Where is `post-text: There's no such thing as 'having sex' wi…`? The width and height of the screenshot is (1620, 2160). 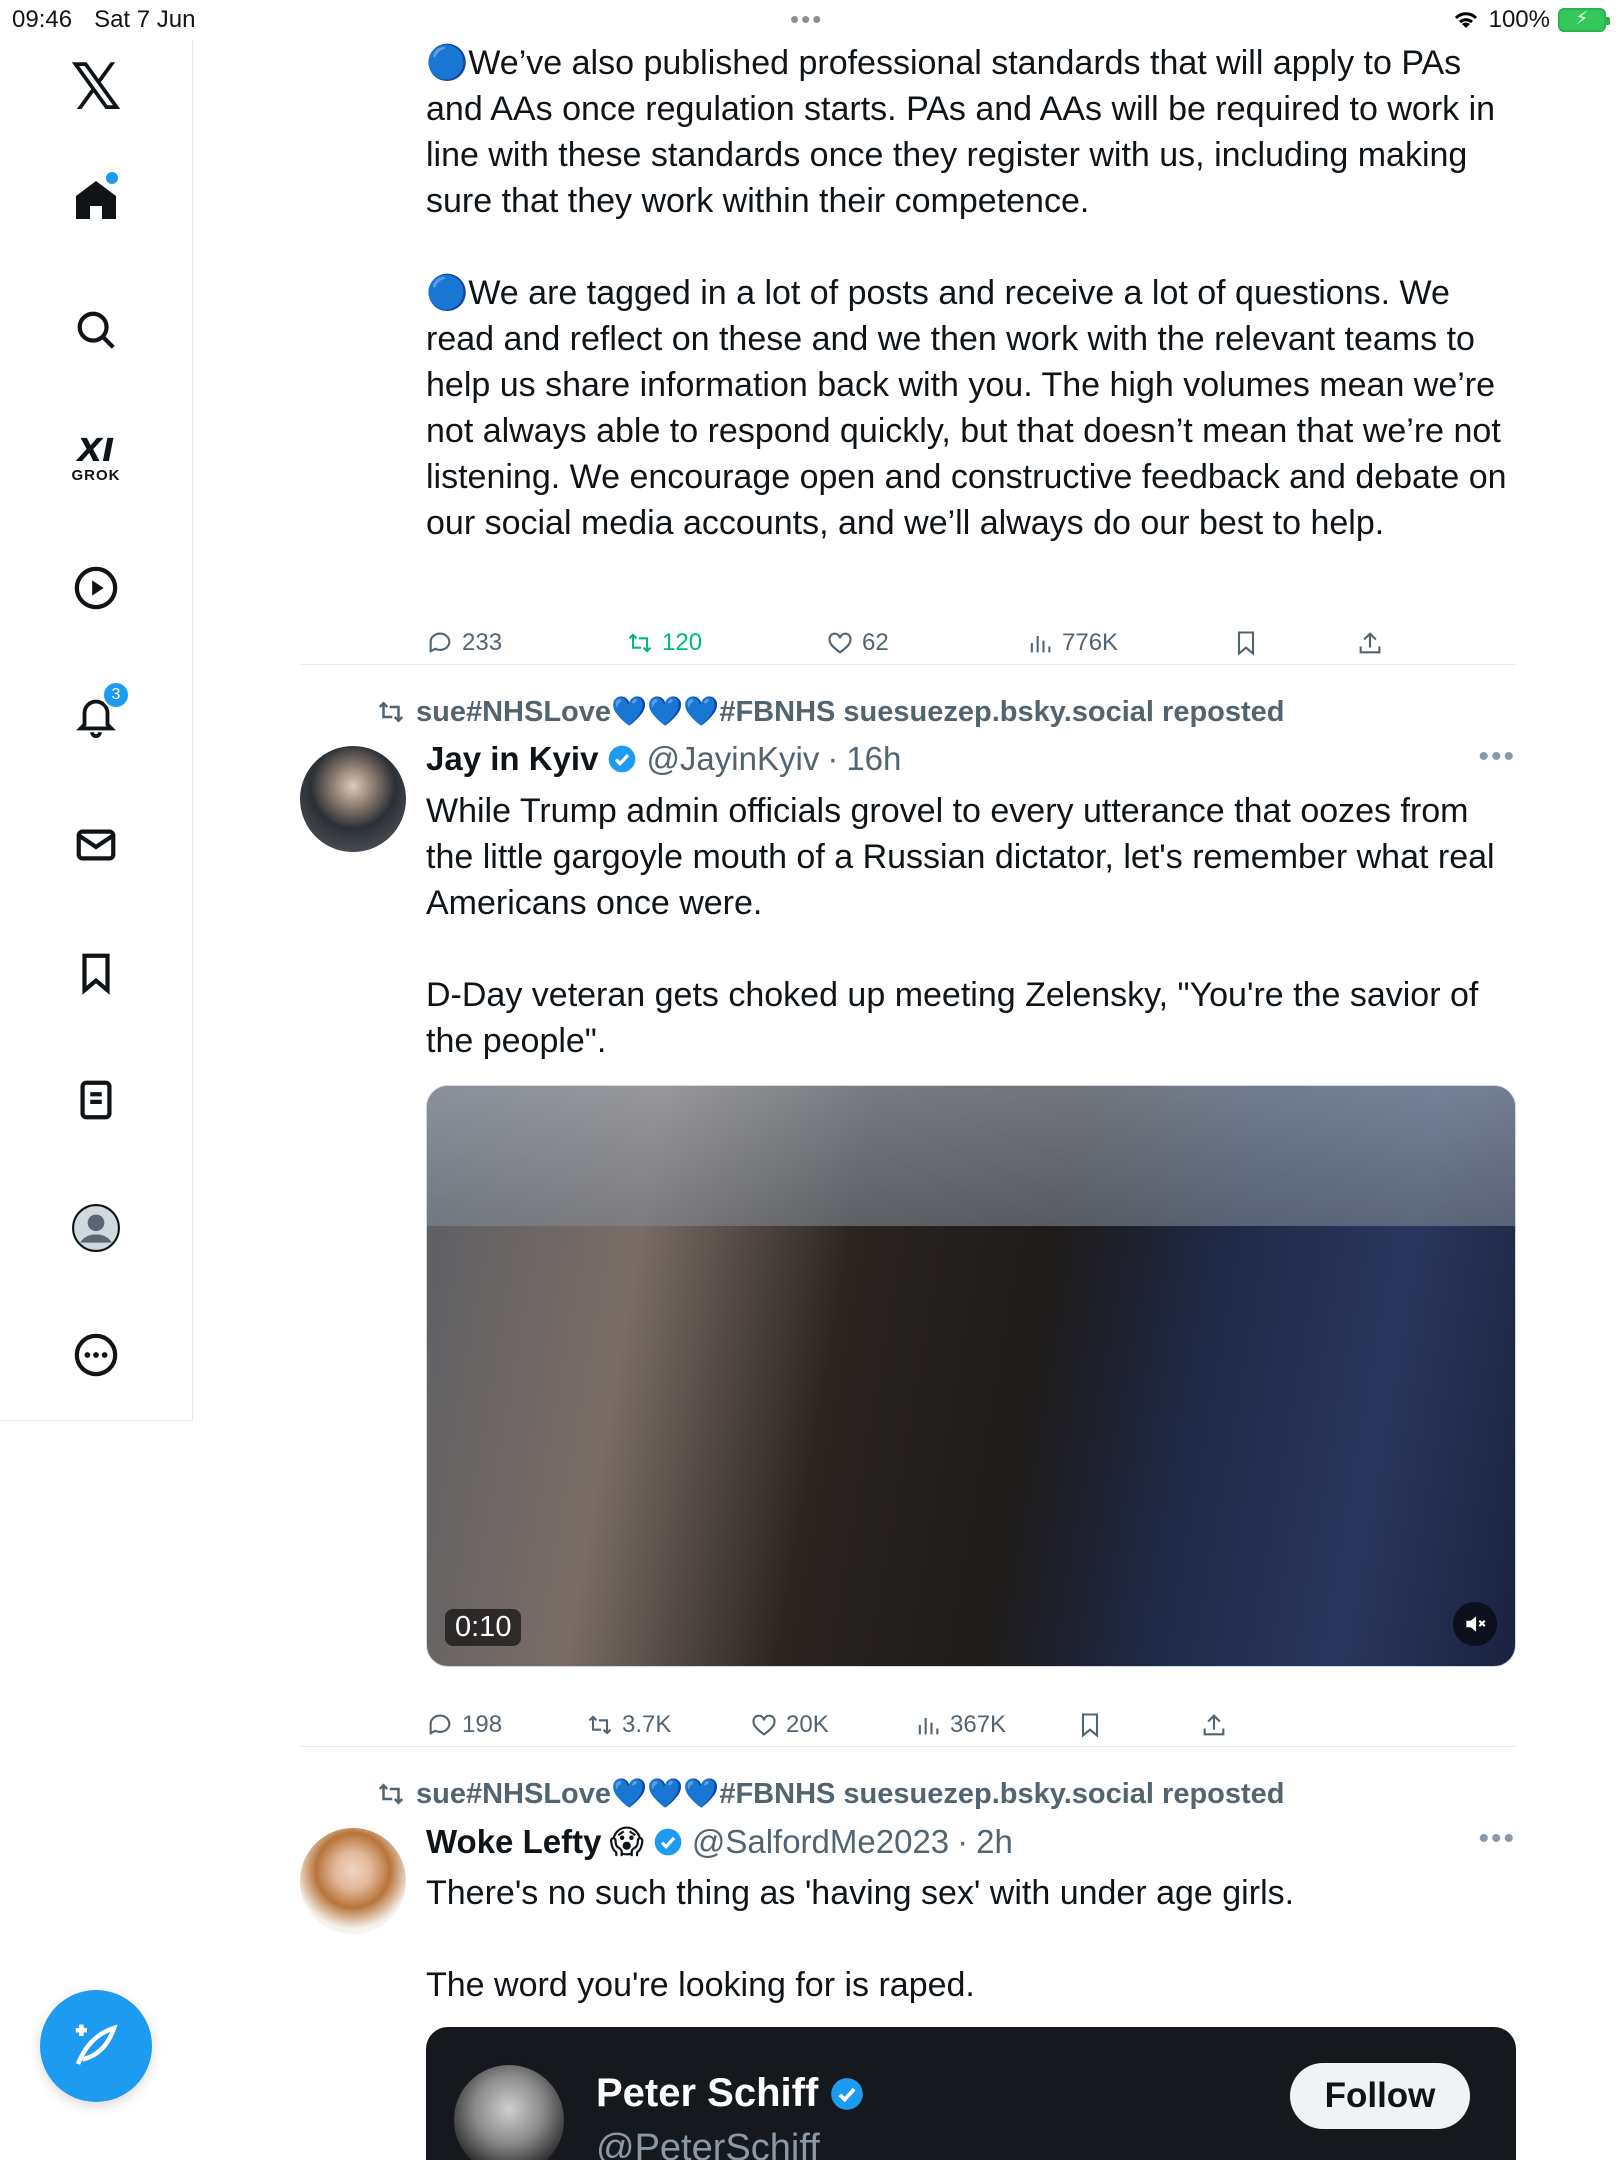 post-text: There's no such thing as 'having sex' wi… is located at coordinates (860, 1939).